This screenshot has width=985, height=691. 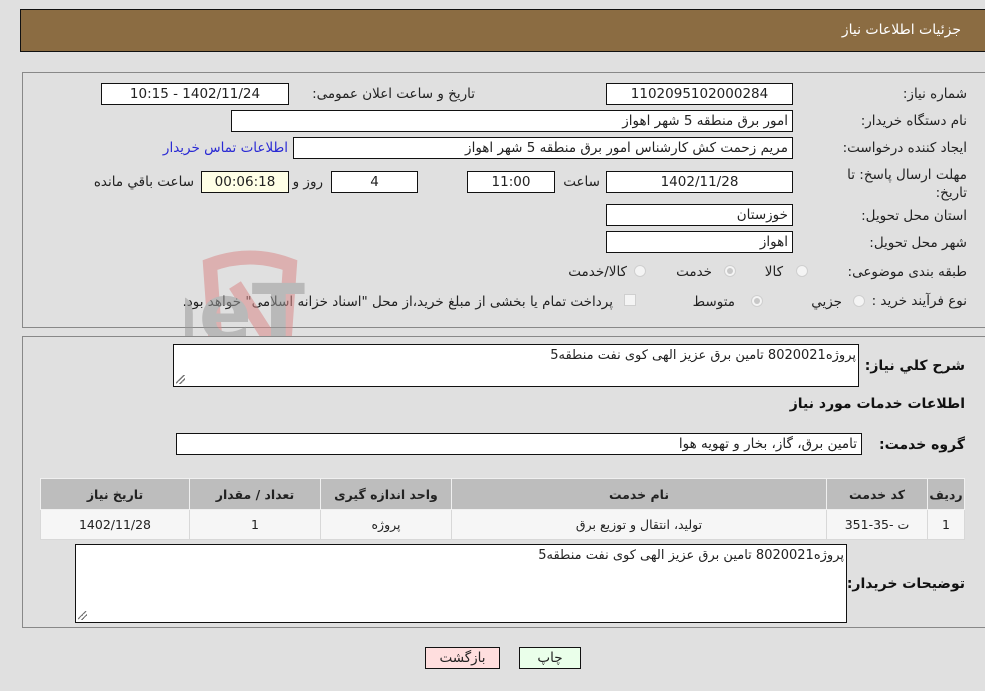 What do you see at coordinates (581, 182) in the screenshot?
I see `deadline-time-label: ساعت` at bounding box center [581, 182].